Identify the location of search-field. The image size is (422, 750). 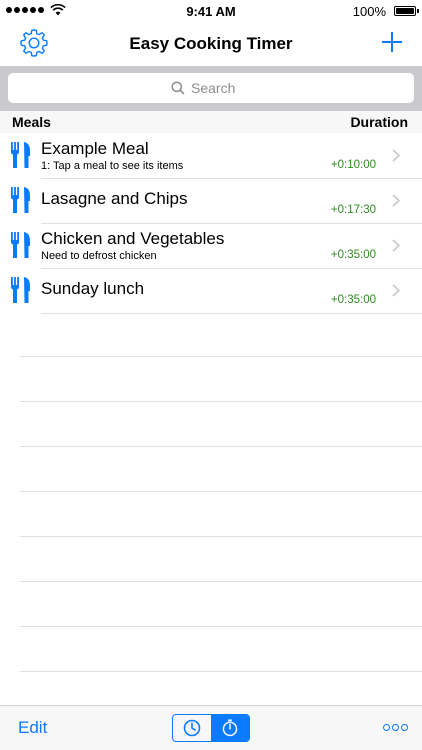
(211, 88).